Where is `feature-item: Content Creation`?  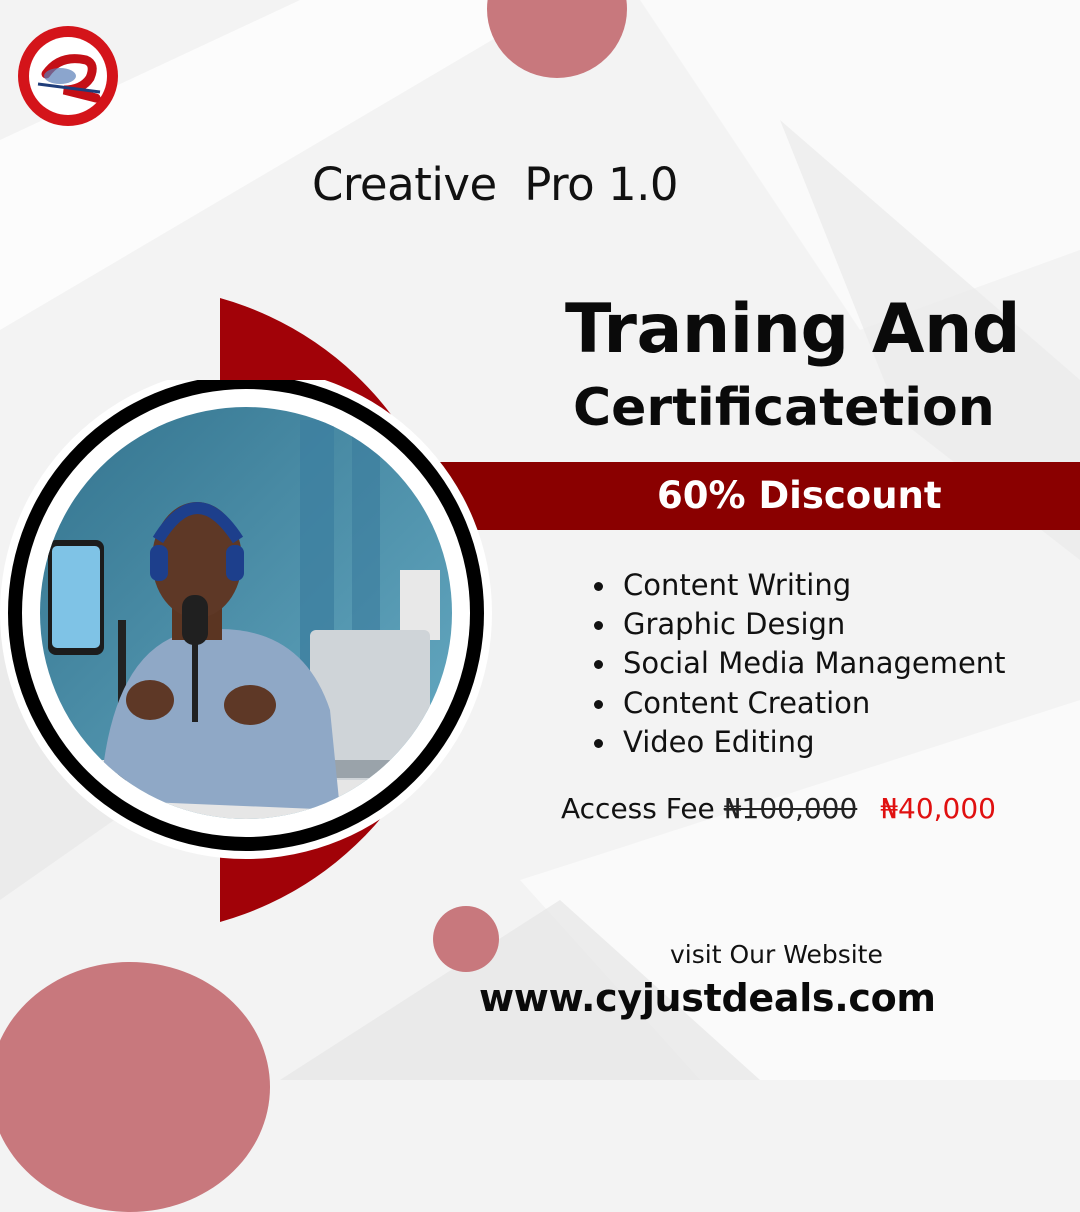
feature-item: Content Creation is located at coordinates (797, 703).